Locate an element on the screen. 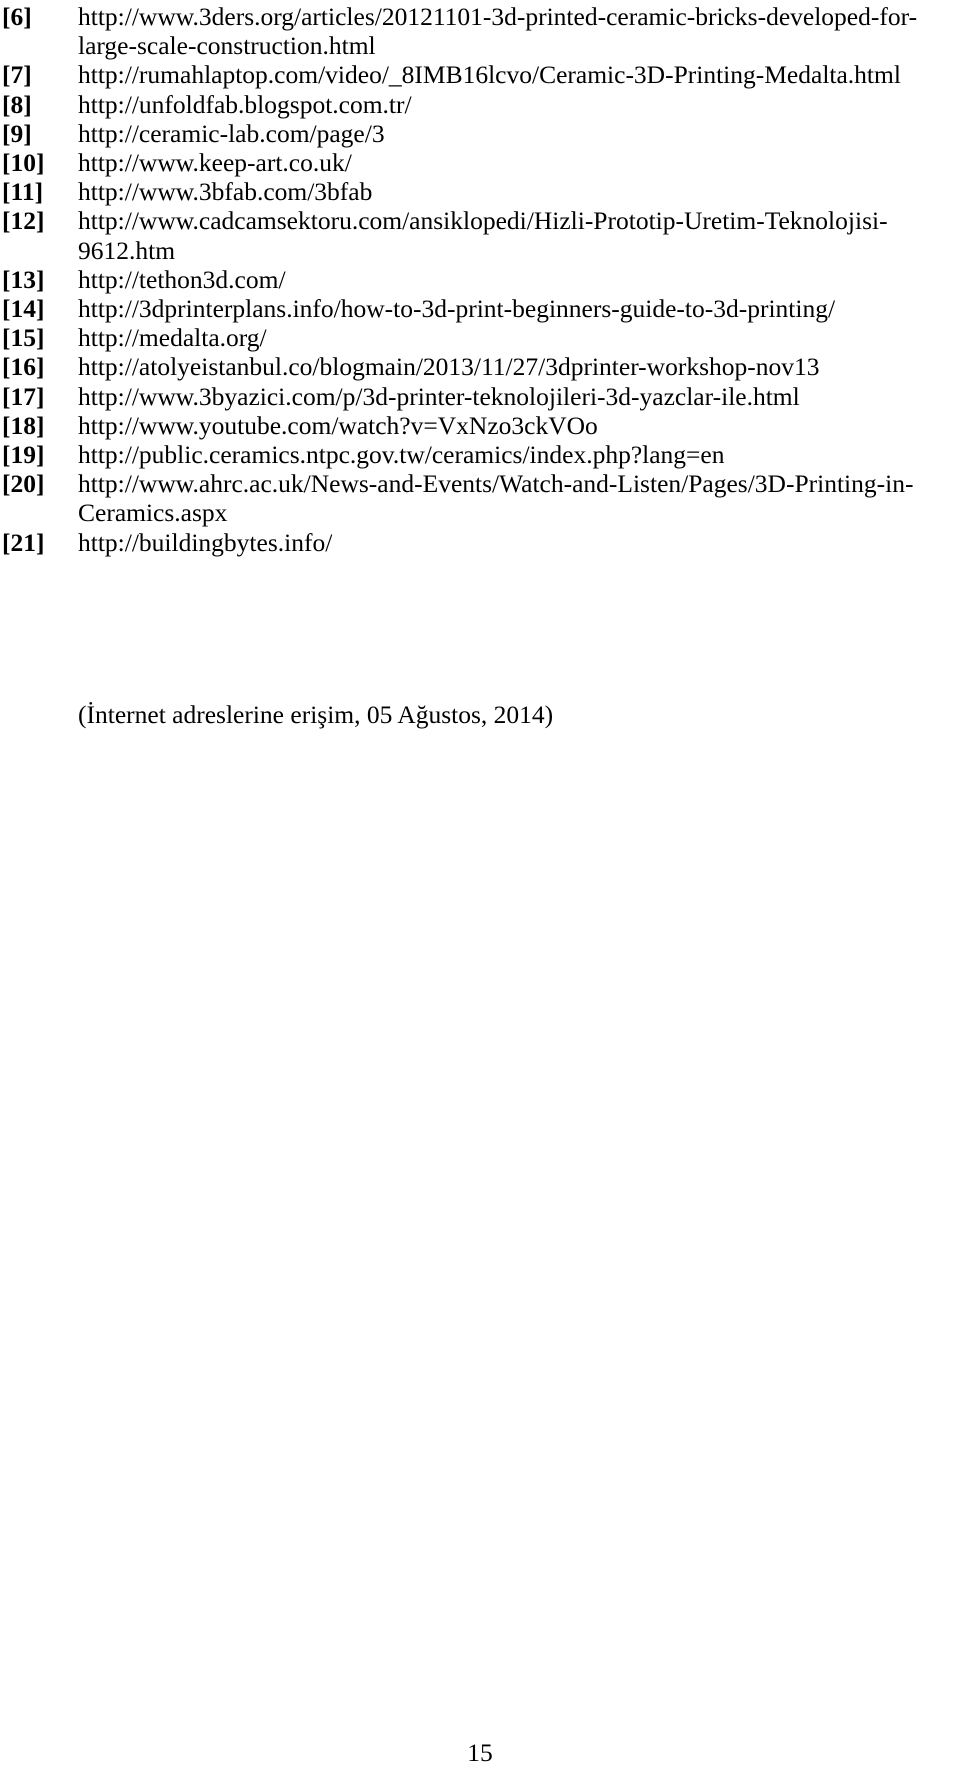  reference-label: [10] is located at coordinates (23, 163).